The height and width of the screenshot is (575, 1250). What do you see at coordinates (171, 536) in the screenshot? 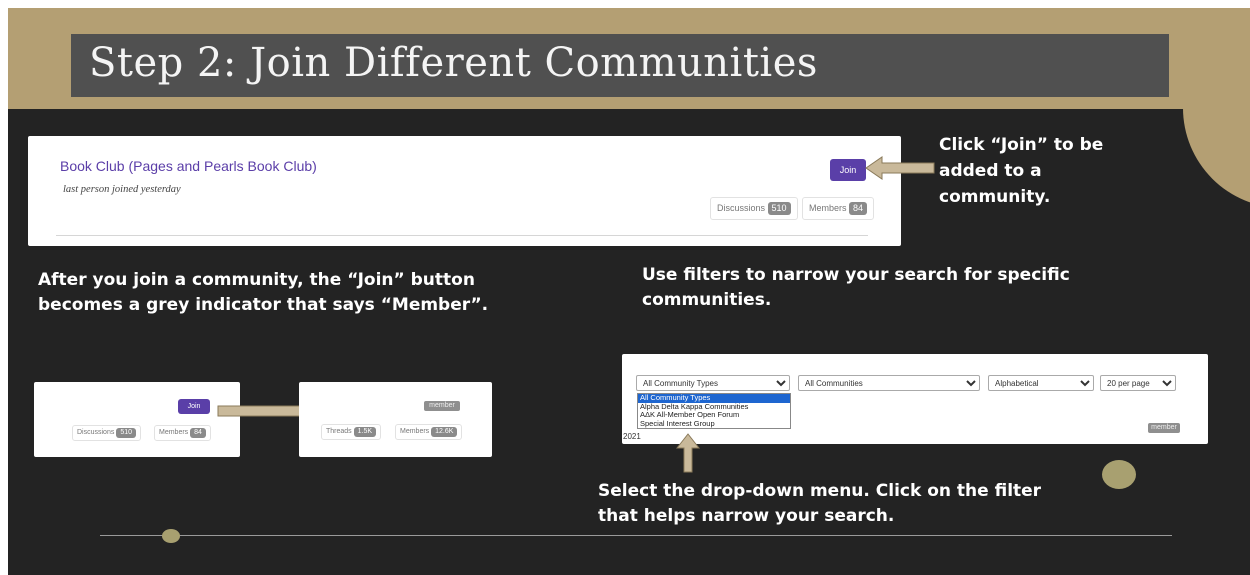
I see `decorative-dot` at bounding box center [171, 536].